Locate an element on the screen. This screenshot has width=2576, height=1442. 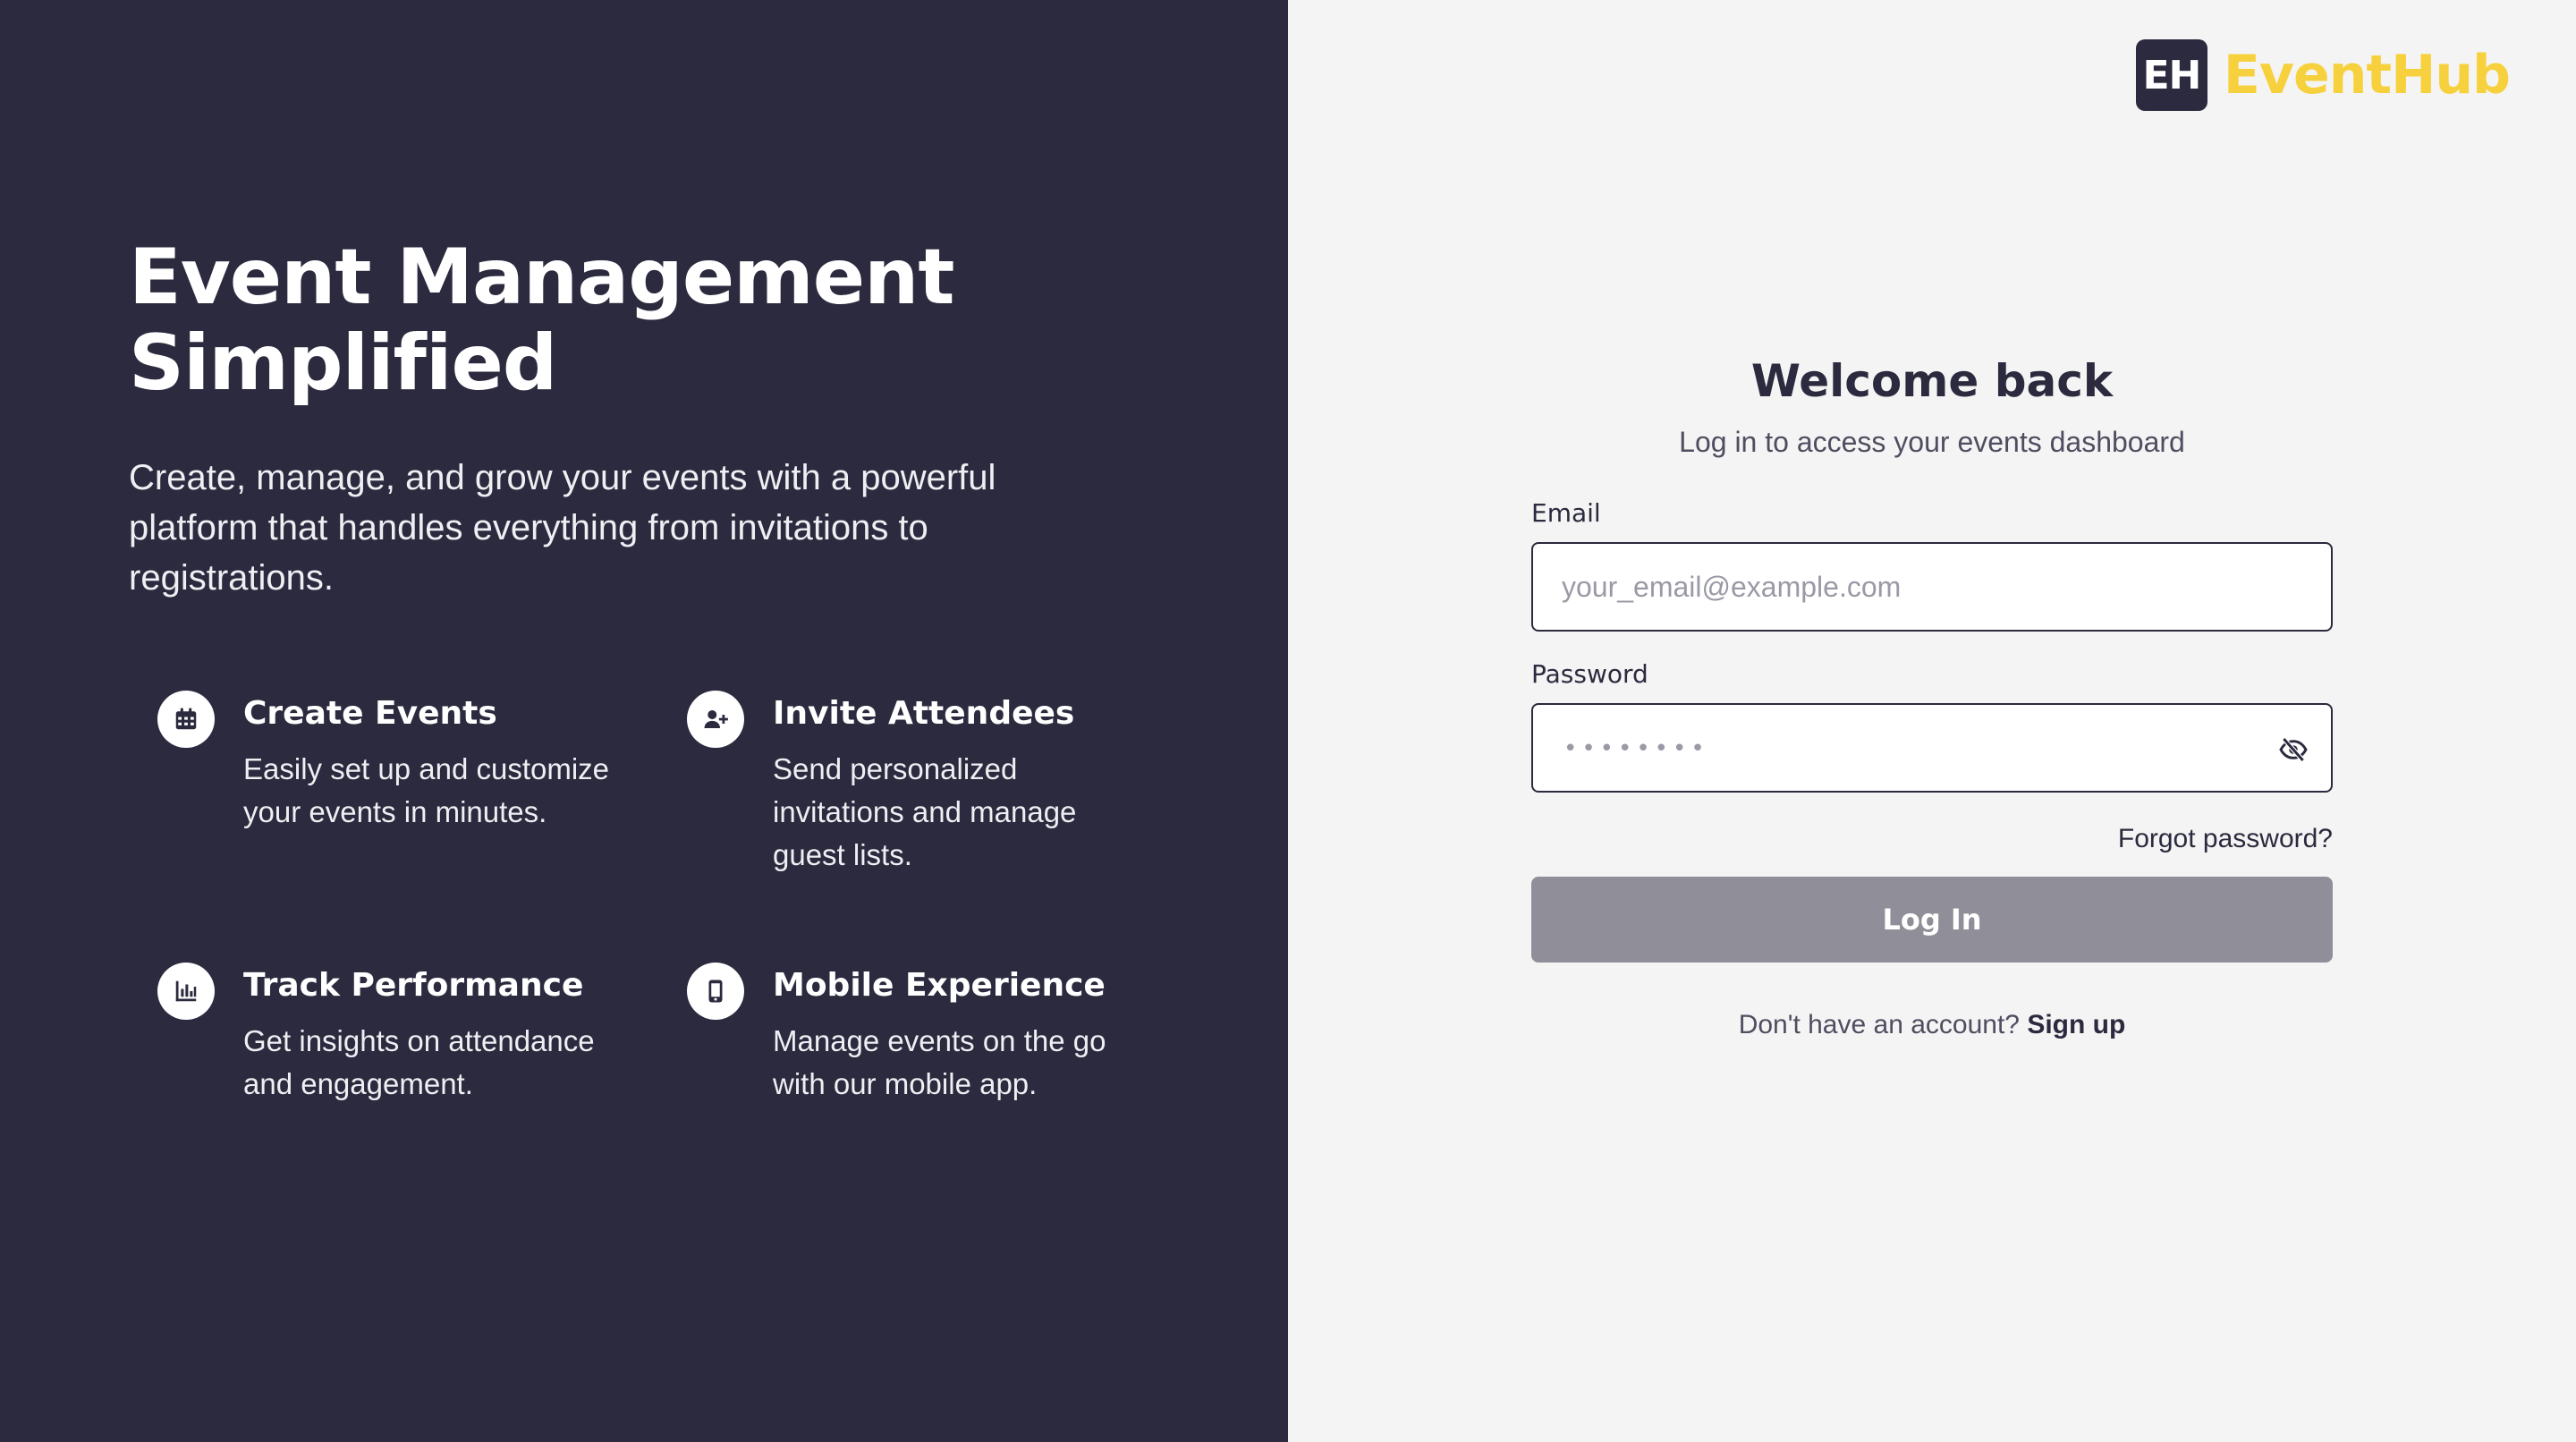
eye-slash-icon is located at coordinates (2293, 750).